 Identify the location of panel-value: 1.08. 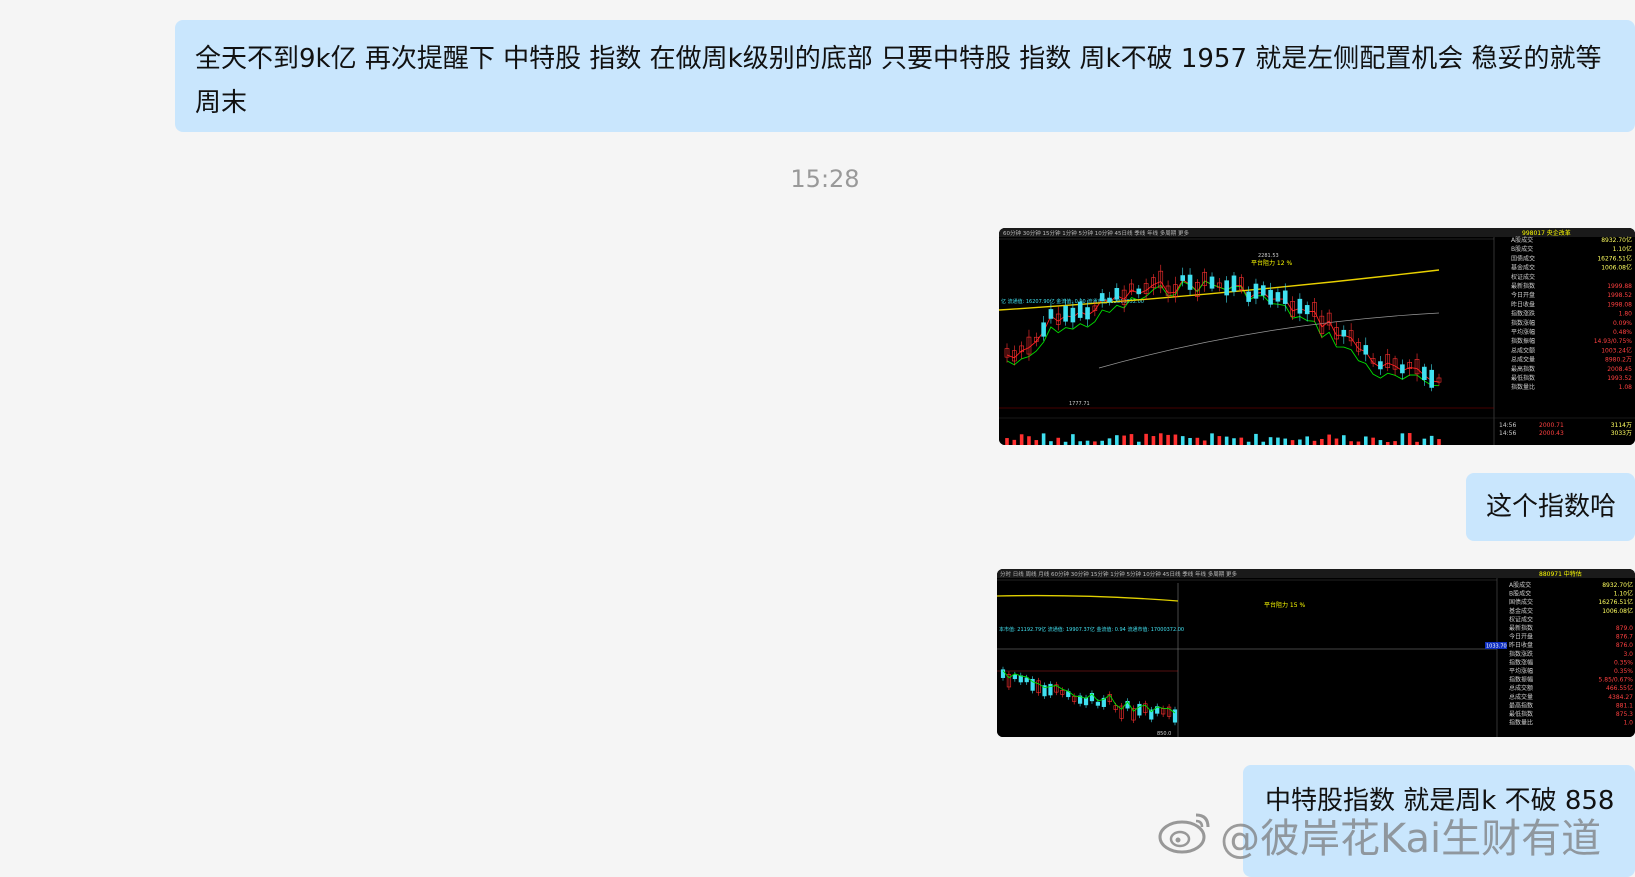
(1626, 387).